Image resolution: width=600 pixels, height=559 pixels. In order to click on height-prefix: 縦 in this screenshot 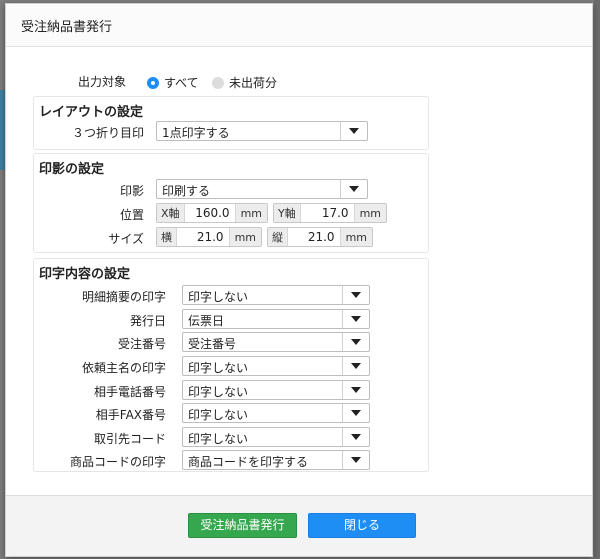, I will do `click(278, 237)`.